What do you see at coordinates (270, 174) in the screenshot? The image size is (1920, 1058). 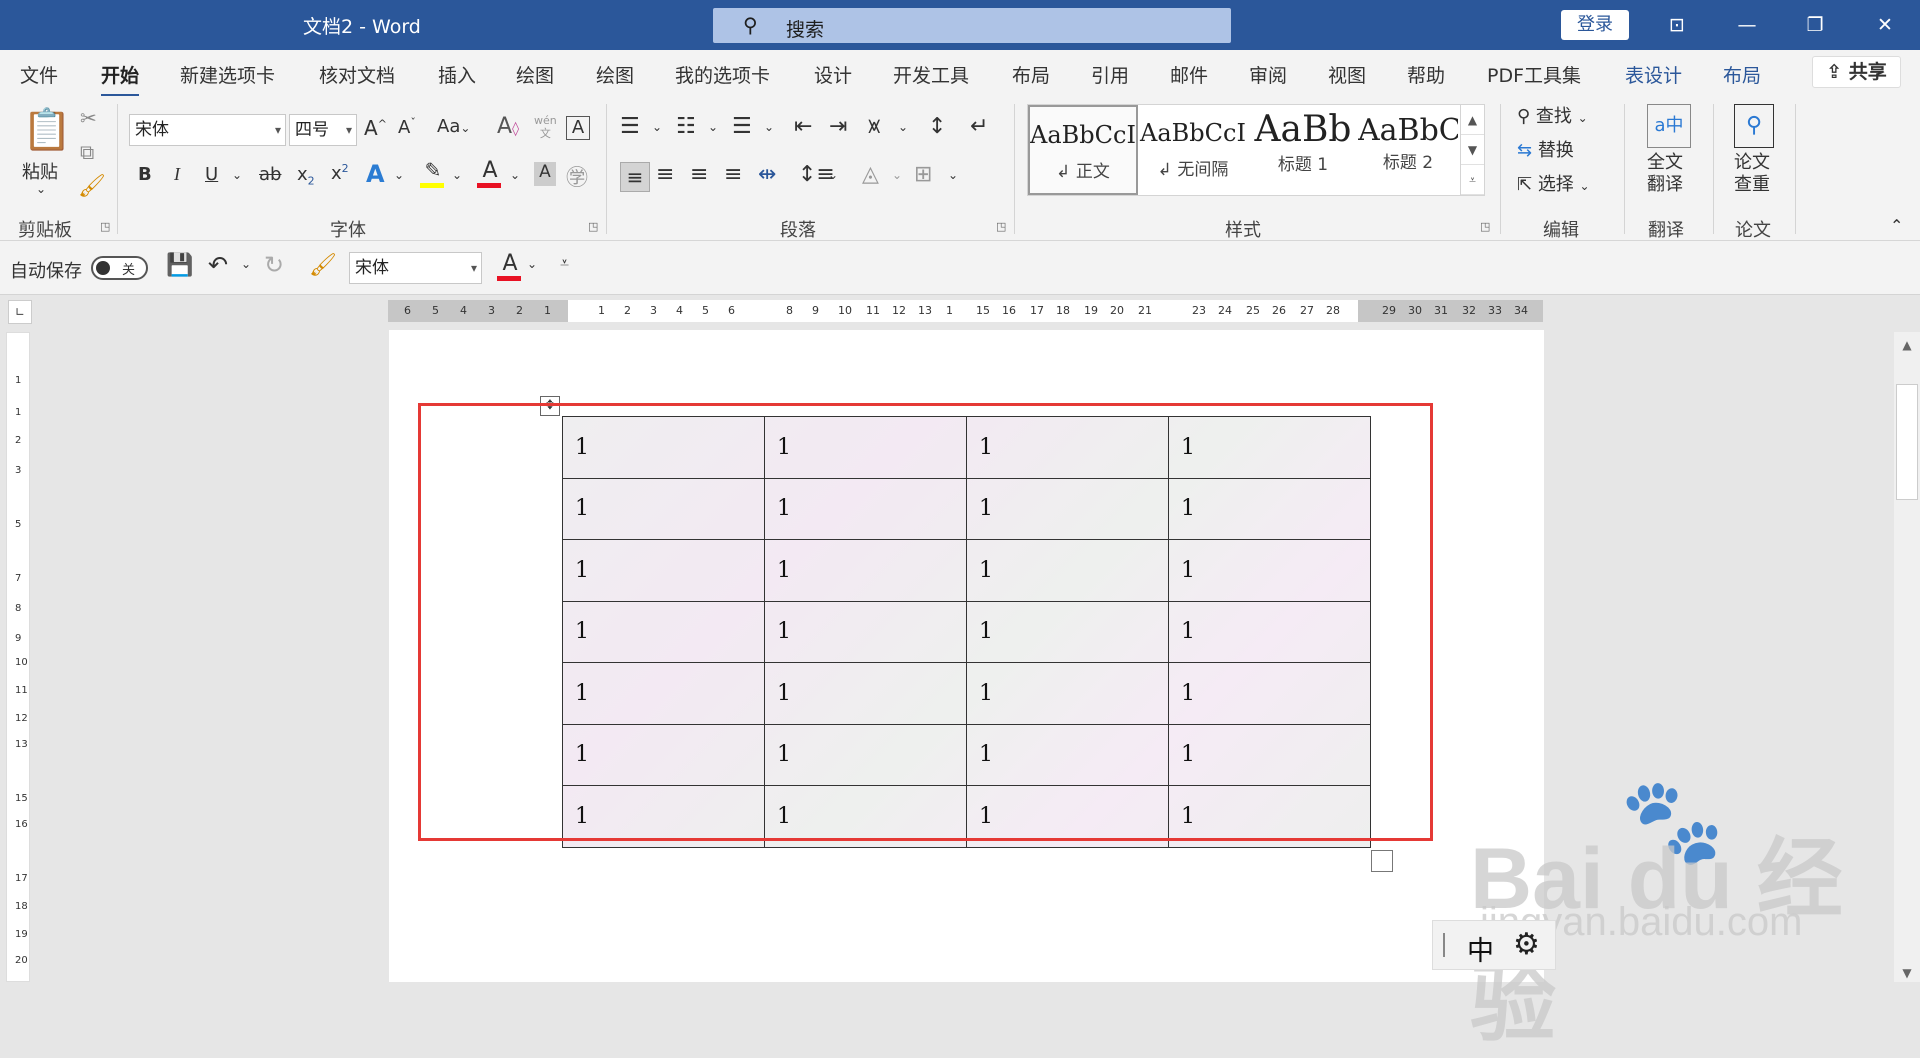 I see `strikethrough-icon: ab` at bounding box center [270, 174].